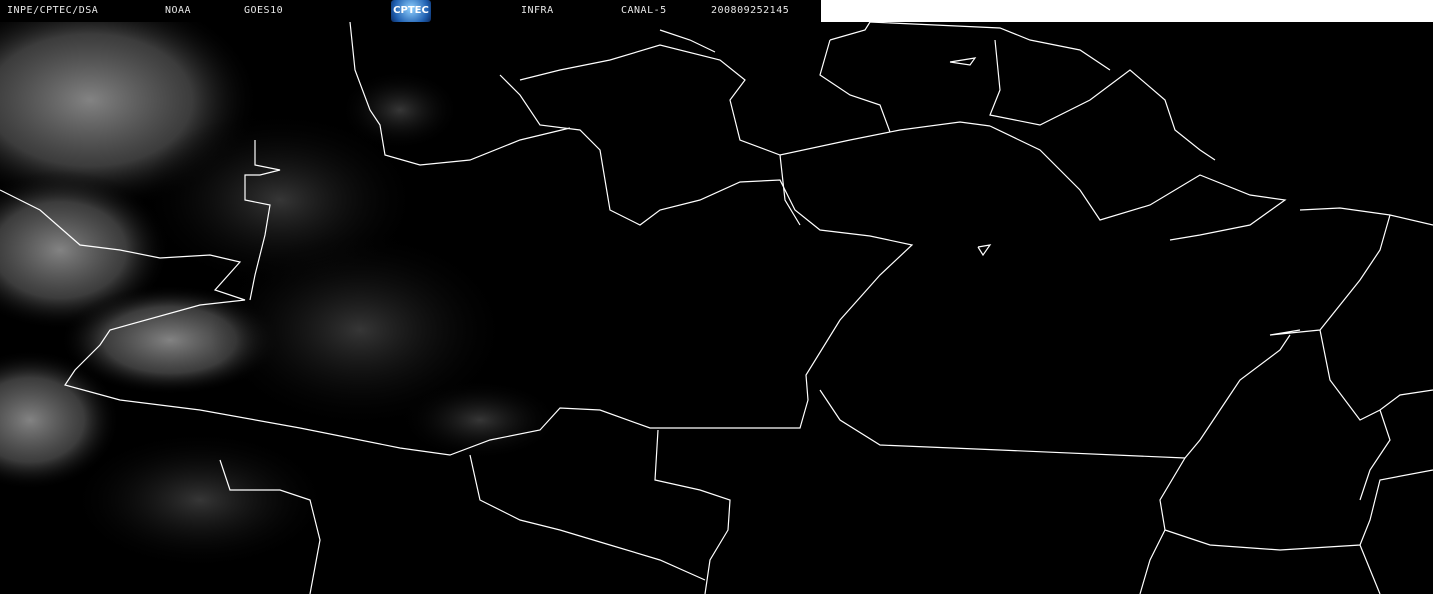  Describe the element at coordinates (537, 10) in the screenshot. I see `product-label: INFRA` at that location.